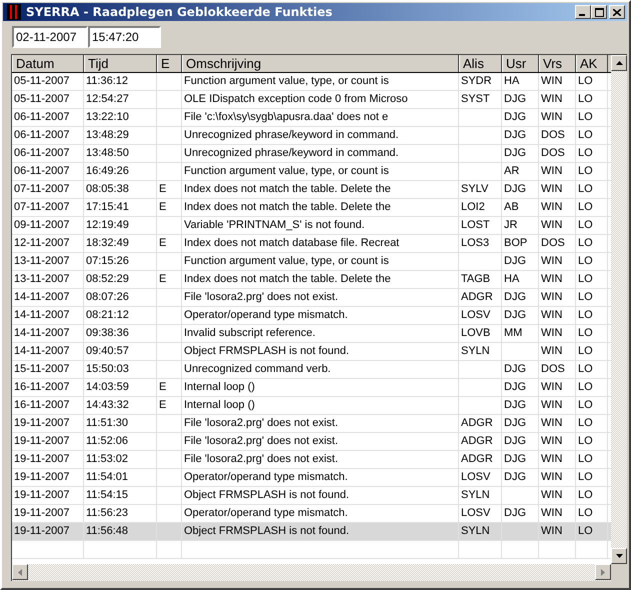  I want to click on table-row: 16-11-2007 14:43:32 E Internal loop () DJG WIN LO, so click(311, 406).